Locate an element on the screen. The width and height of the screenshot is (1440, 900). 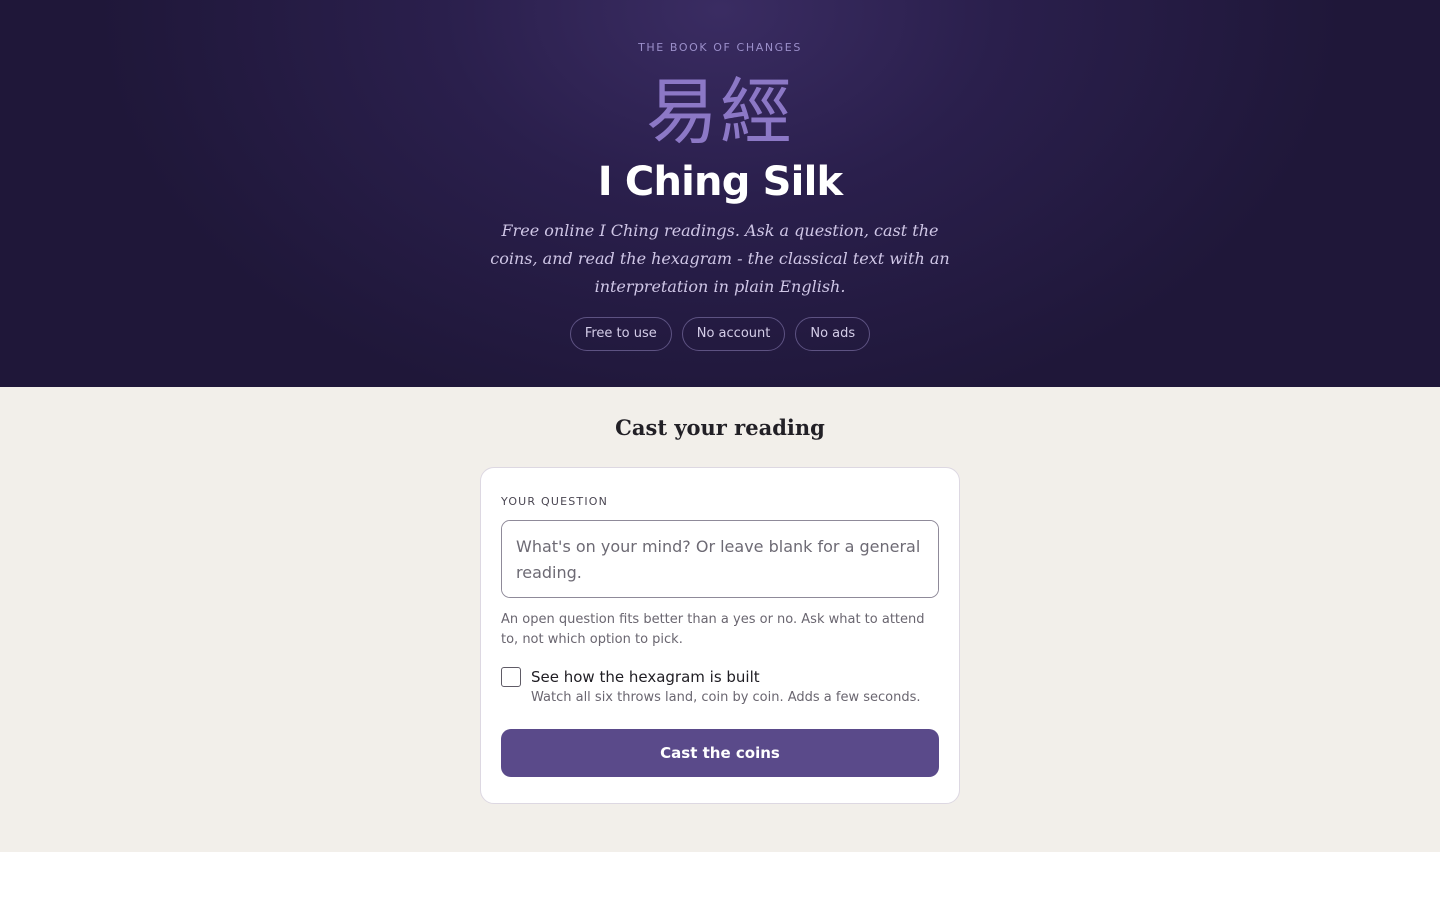
section-title: Cast your reading is located at coordinates (720, 427).